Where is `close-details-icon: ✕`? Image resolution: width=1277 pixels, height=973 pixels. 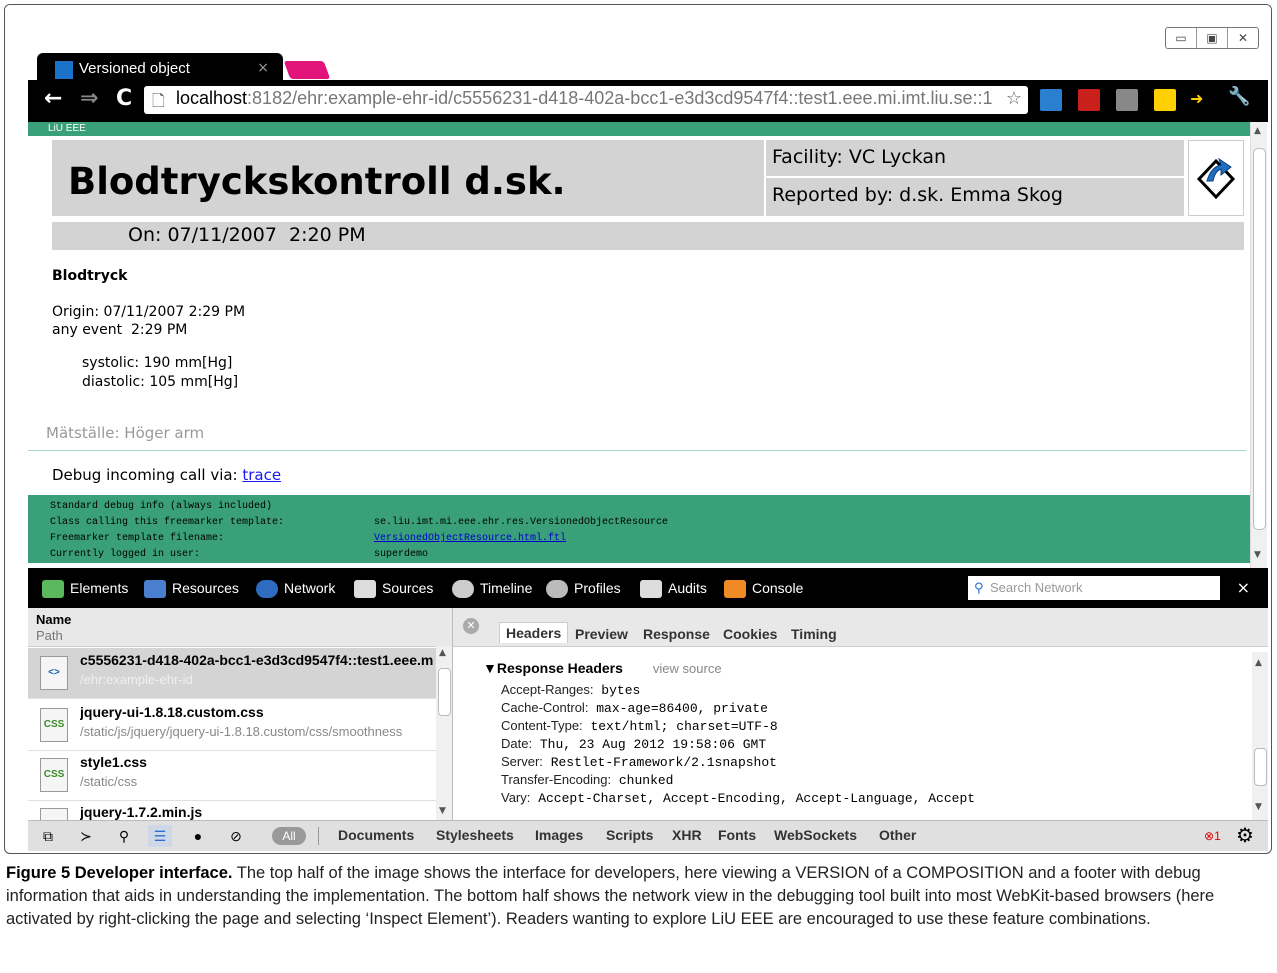 close-details-icon: ✕ is located at coordinates (471, 626).